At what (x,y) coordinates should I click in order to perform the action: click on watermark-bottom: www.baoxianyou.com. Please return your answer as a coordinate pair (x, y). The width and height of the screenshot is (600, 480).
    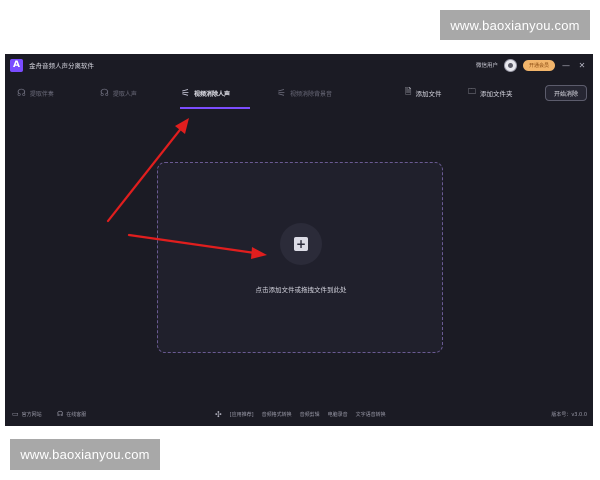
    Looking at the image, I should click on (85, 454).